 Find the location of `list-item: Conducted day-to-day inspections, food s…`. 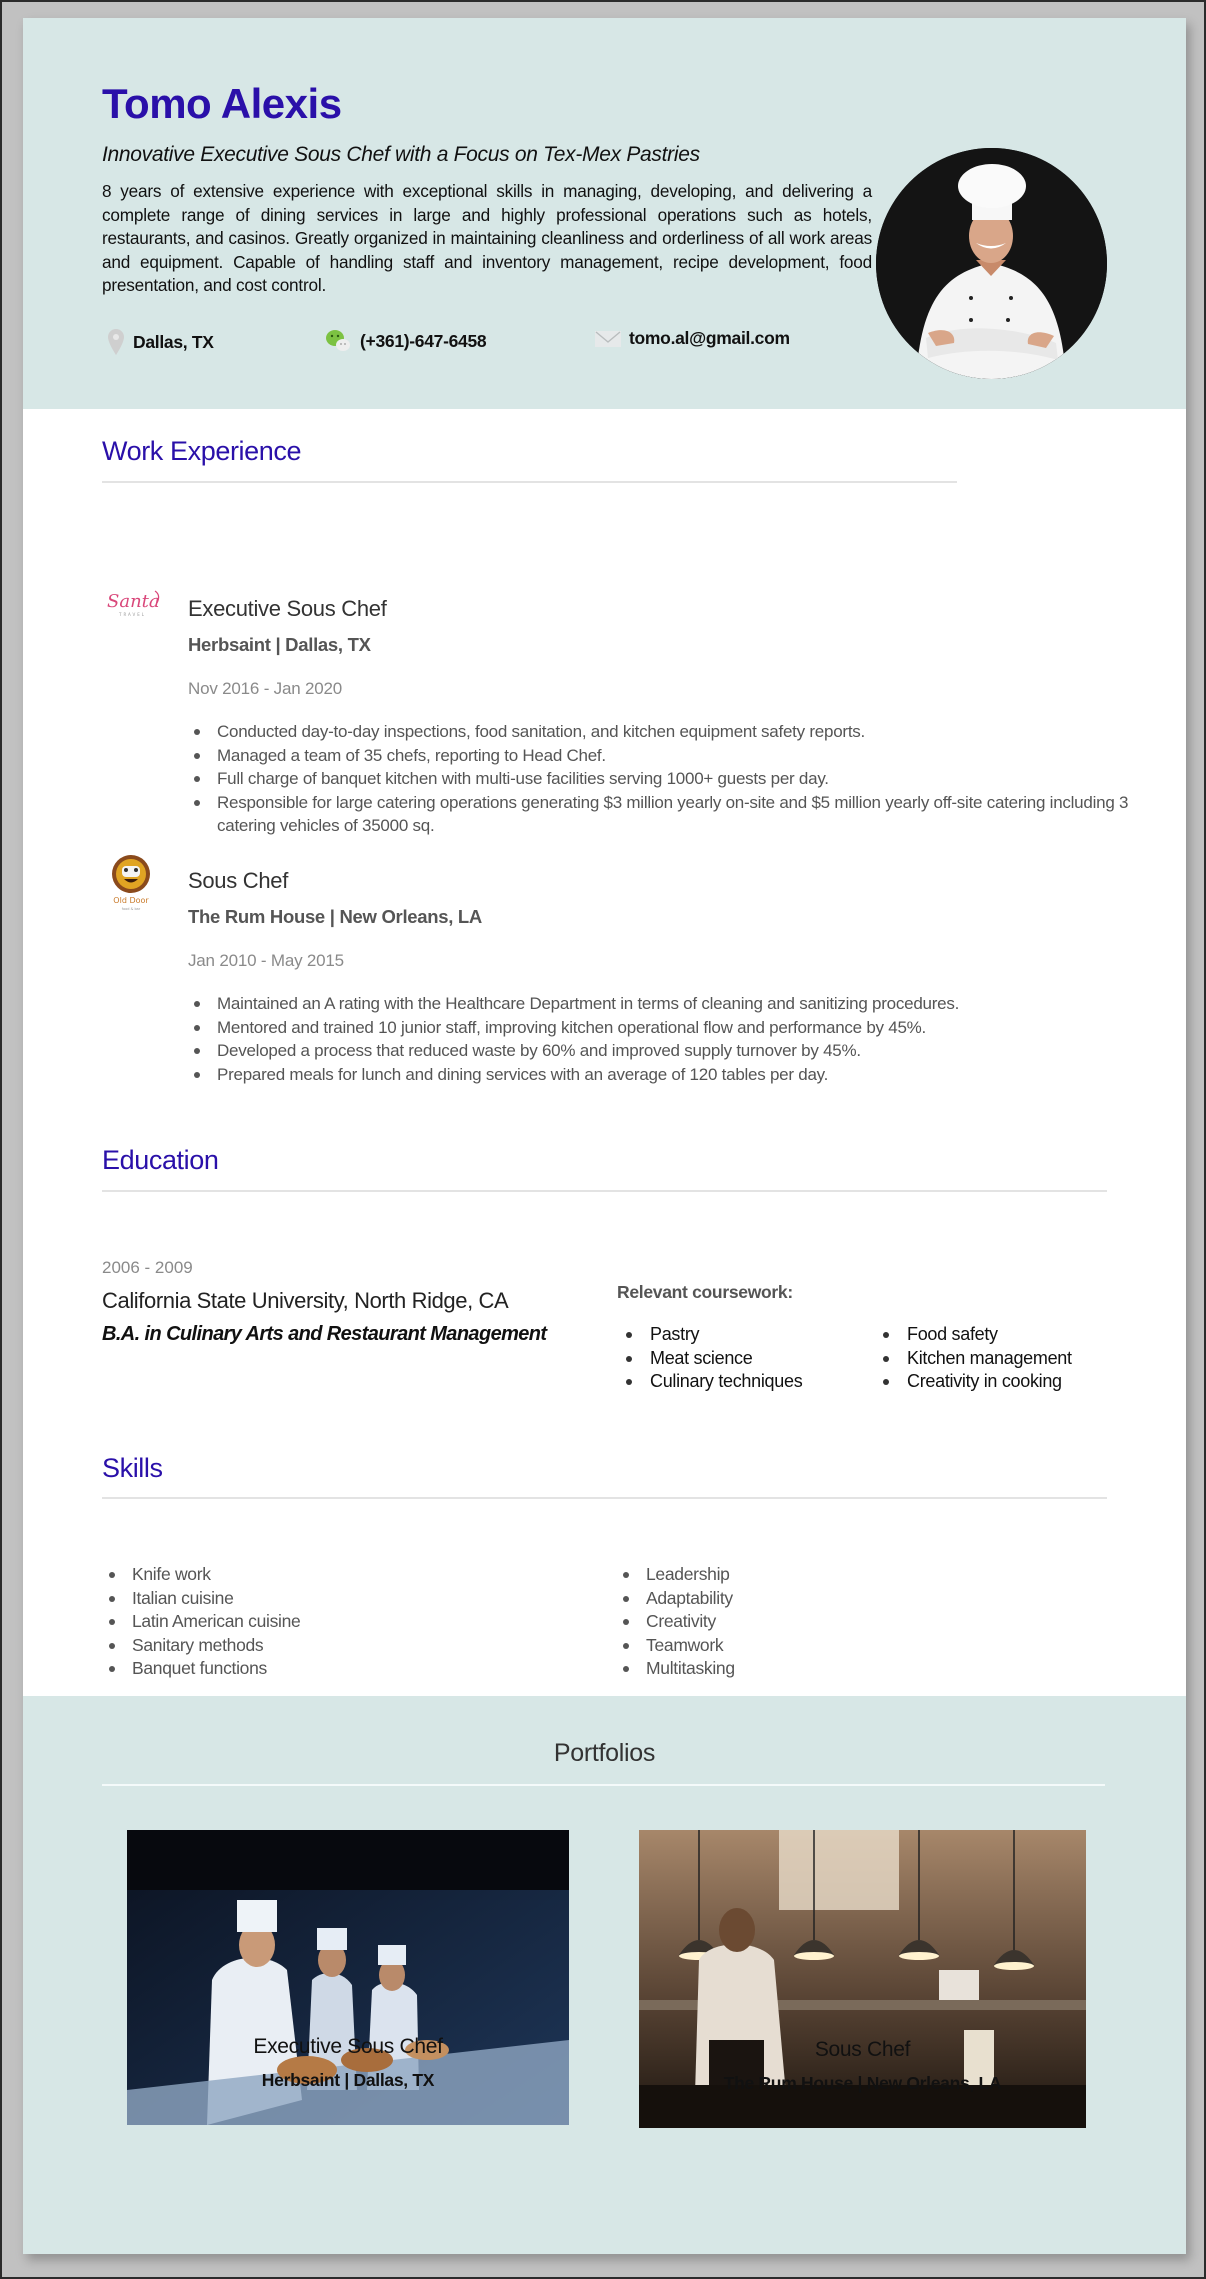

list-item: Conducted day-to-day inspections, food s… is located at coordinates (660, 732).